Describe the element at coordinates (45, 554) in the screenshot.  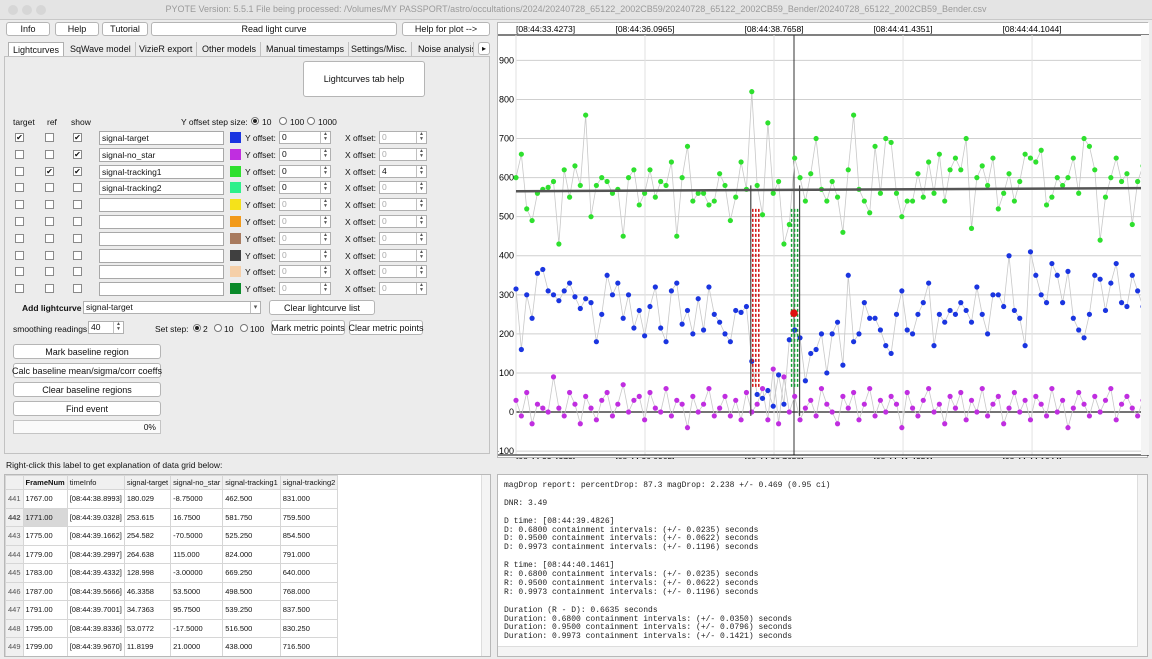
I see `grid-cell: 1779.00` at that location.